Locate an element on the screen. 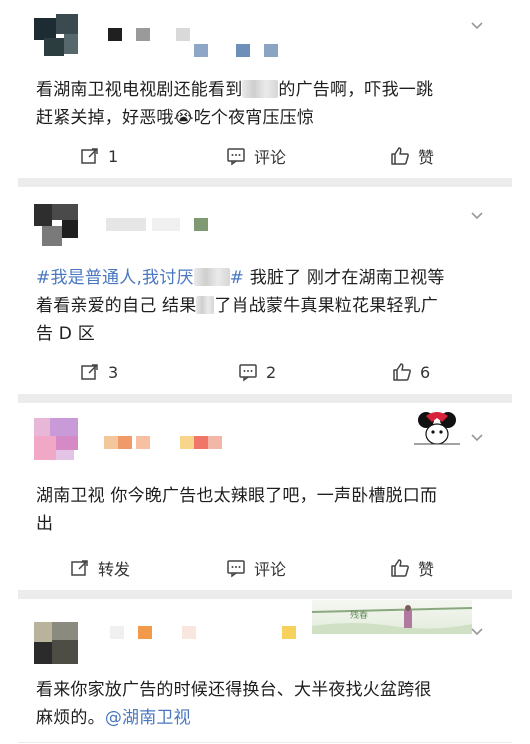 Image resolution: width=530 pixels, height=744 pixels. action-bar: 1 评论 赞 is located at coordinates (265, 156).